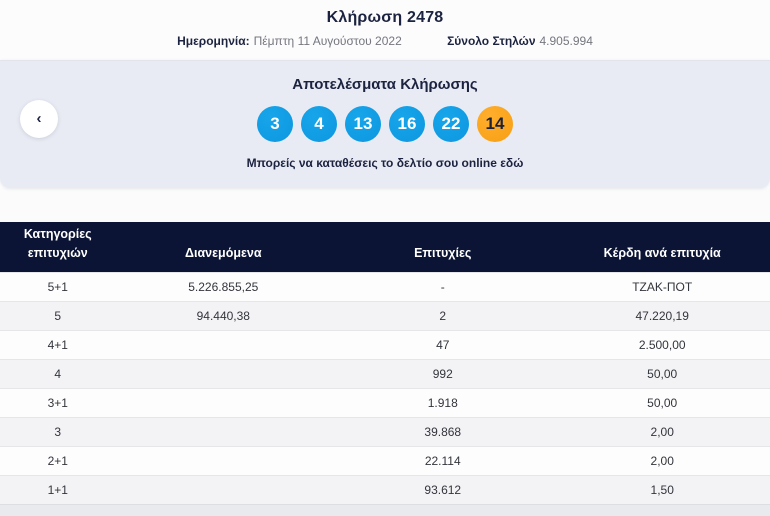 This screenshot has width=770, height=516. I want to click on winning-number-ball: 4, so click(319, 124).